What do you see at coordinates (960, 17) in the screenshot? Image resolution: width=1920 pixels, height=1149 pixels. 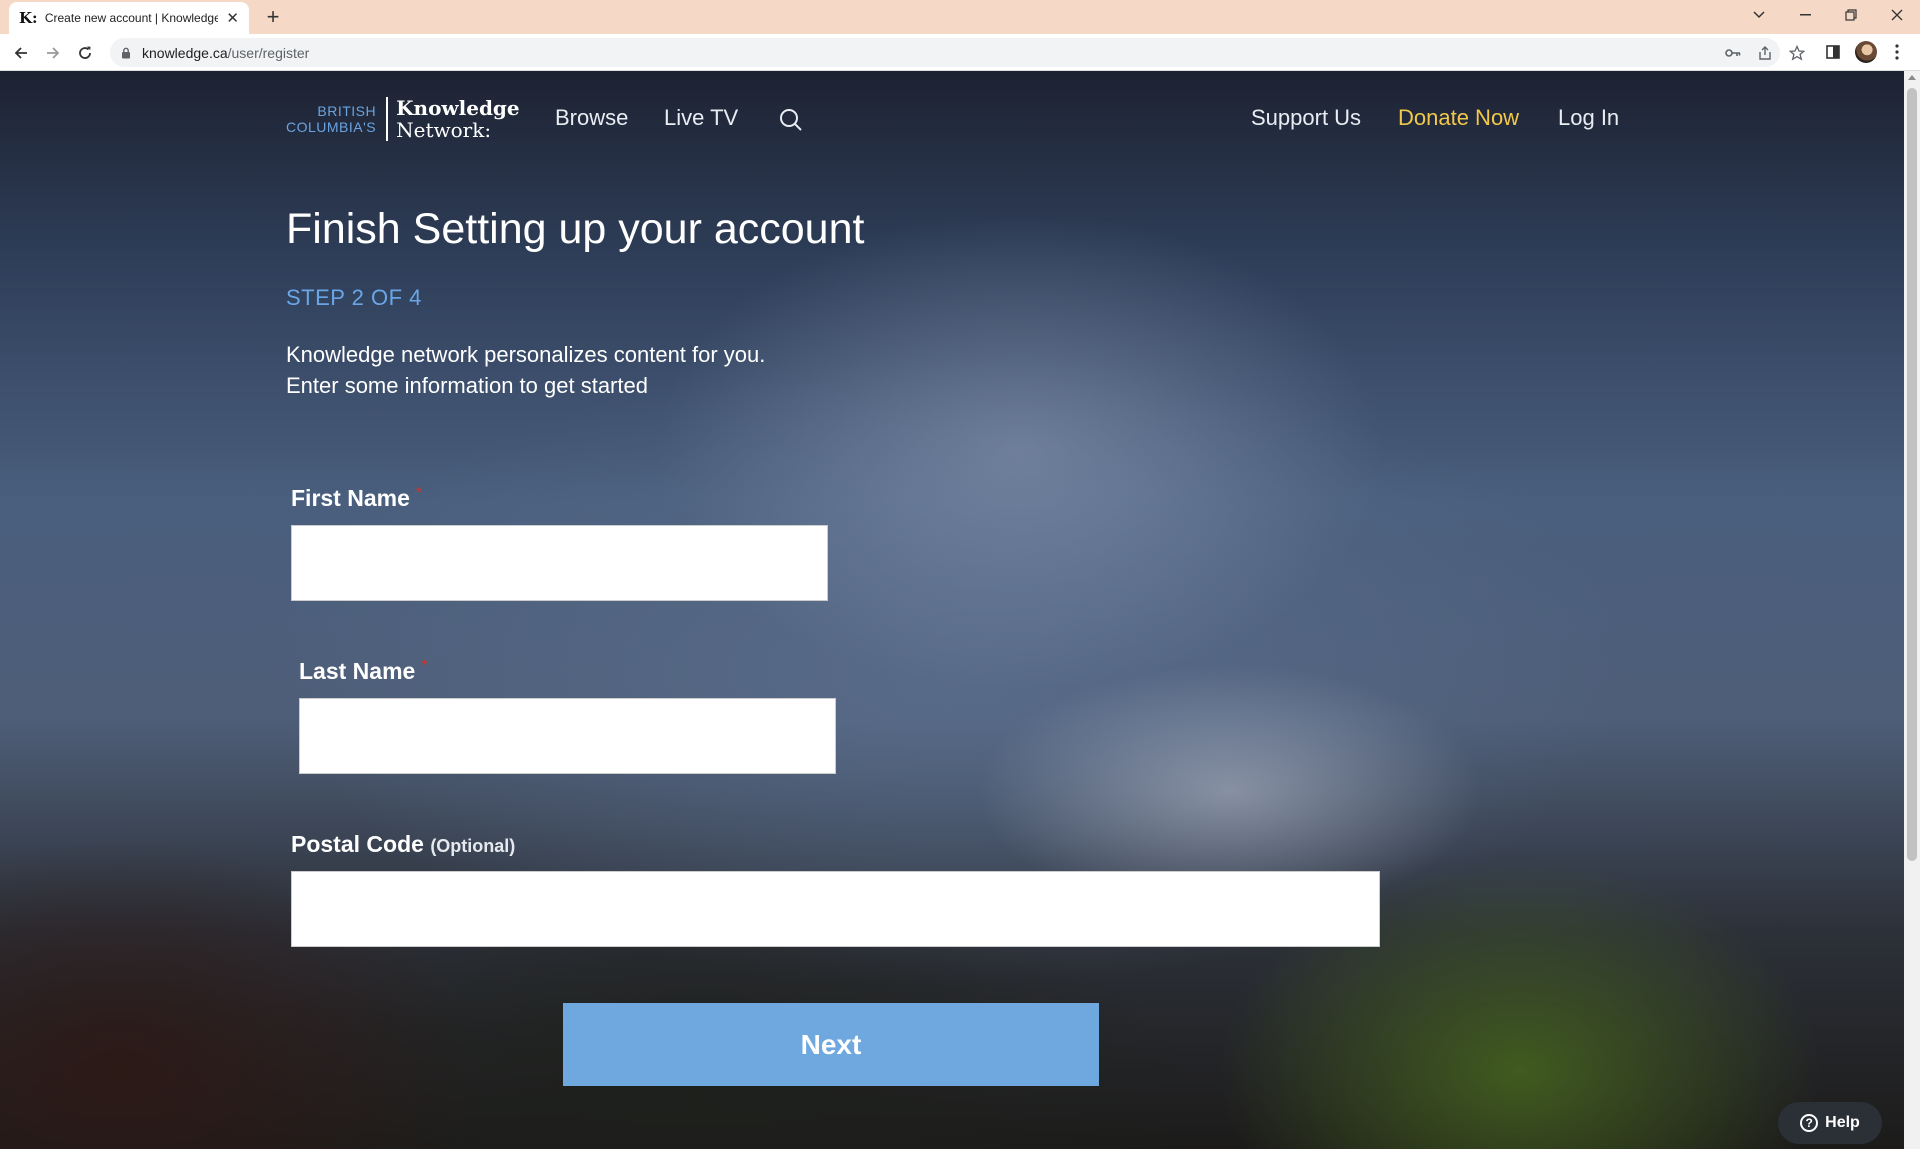 I see `browser-tab-strip: K: Create new account | Knowledge ✕ +` at bounding box center [960, 17].